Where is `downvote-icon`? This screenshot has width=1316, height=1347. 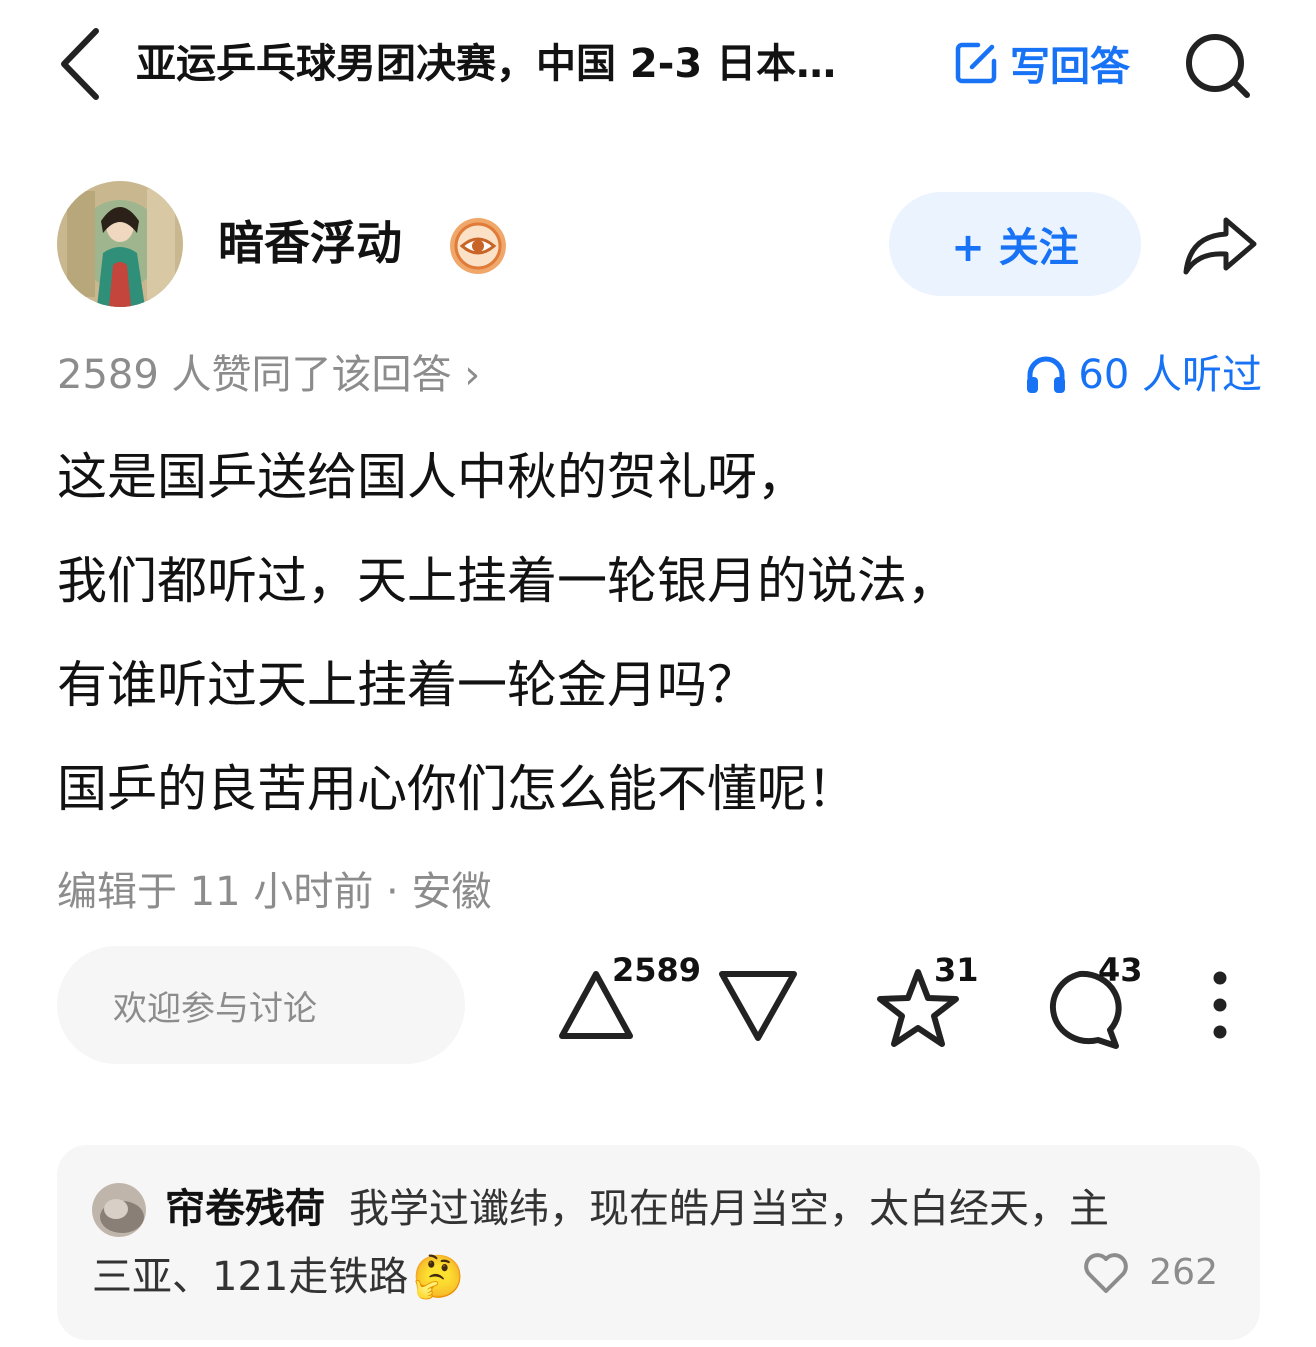
downvote-icon is located at coordinates (758, 1006).